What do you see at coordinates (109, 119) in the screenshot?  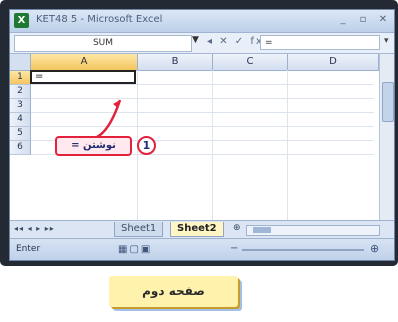 I see `callout-pointer-icon` at bounding box center [109, 119].